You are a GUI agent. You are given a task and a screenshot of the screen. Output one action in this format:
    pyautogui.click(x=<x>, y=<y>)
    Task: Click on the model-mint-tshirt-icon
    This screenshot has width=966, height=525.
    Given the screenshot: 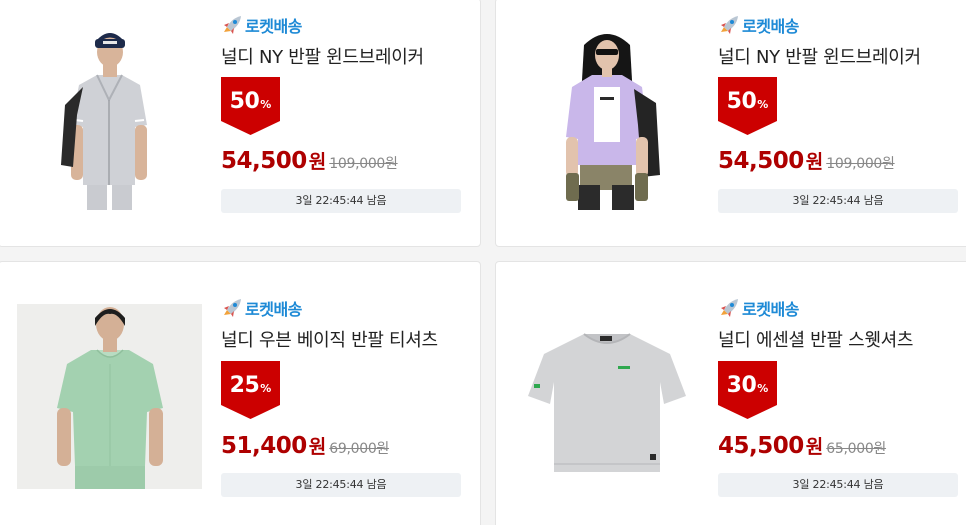 What is the action you would take?
    pyautogui.click(x=109, y=396)
    